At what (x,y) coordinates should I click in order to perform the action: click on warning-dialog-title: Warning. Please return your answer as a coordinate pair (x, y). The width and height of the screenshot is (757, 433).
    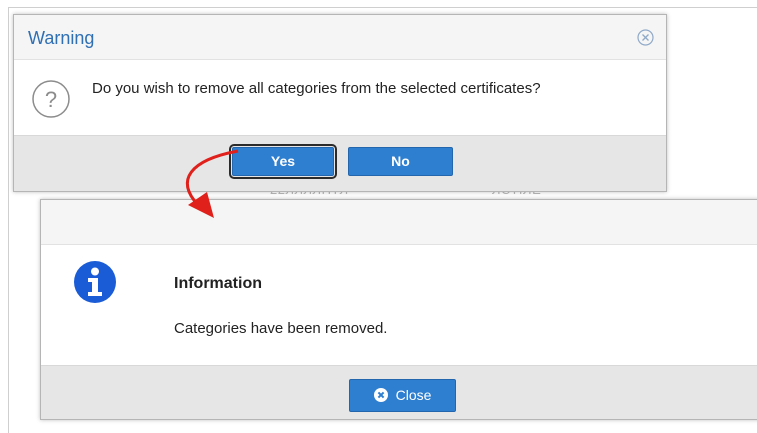
    Looking at the image, I should click on (61, 38).